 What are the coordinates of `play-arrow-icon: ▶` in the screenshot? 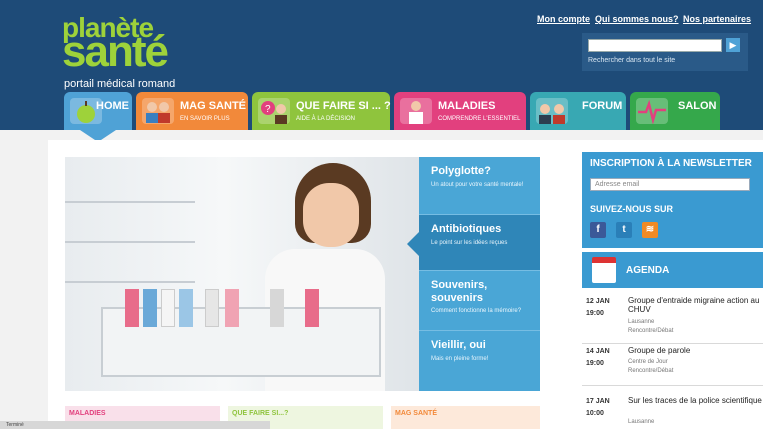 It's located at (733, 45).